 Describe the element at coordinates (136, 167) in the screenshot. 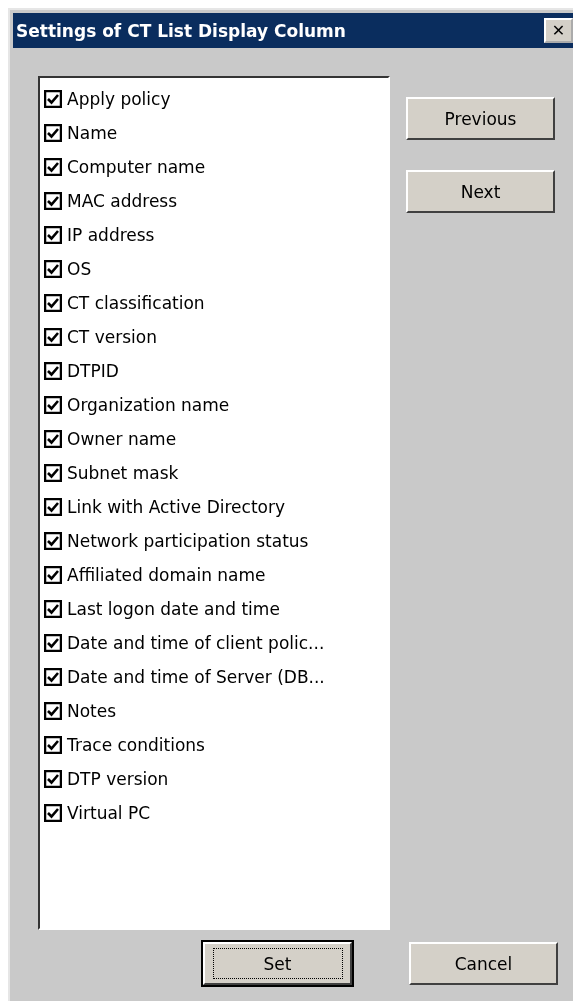

I see `column-label: Computer name` at that location.